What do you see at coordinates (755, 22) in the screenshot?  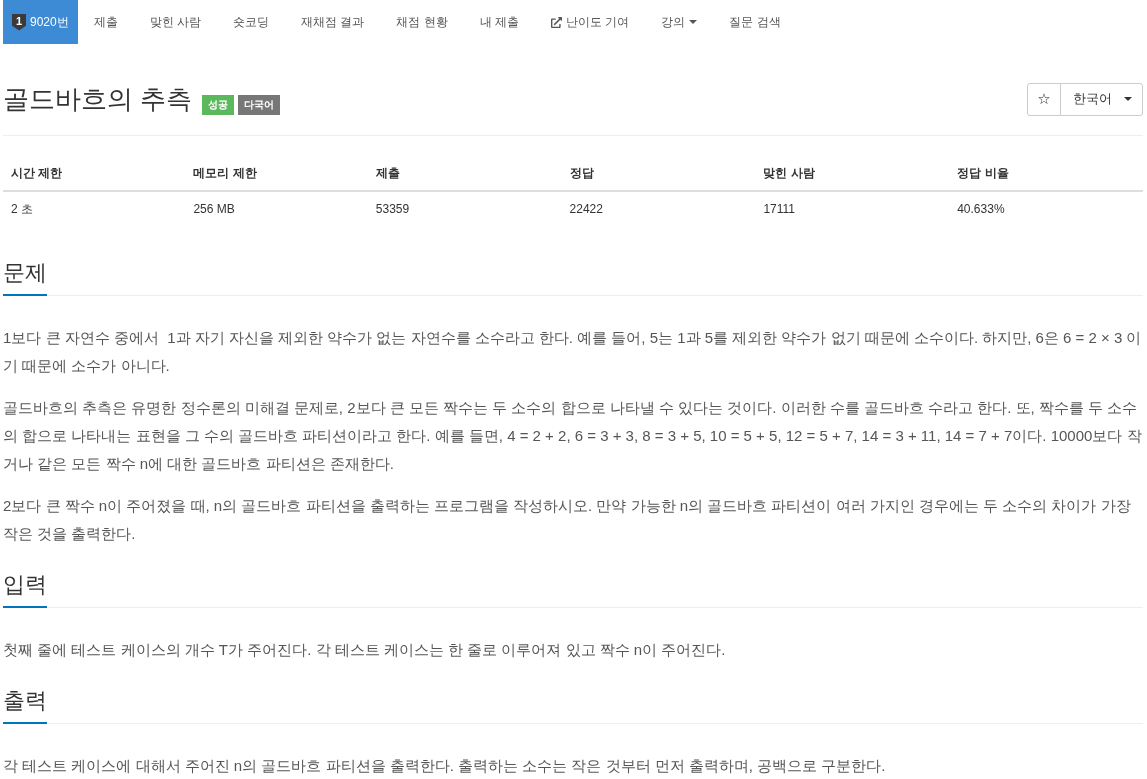 I see `nav-link: 질문 검색` at bounding box center [755, 22].